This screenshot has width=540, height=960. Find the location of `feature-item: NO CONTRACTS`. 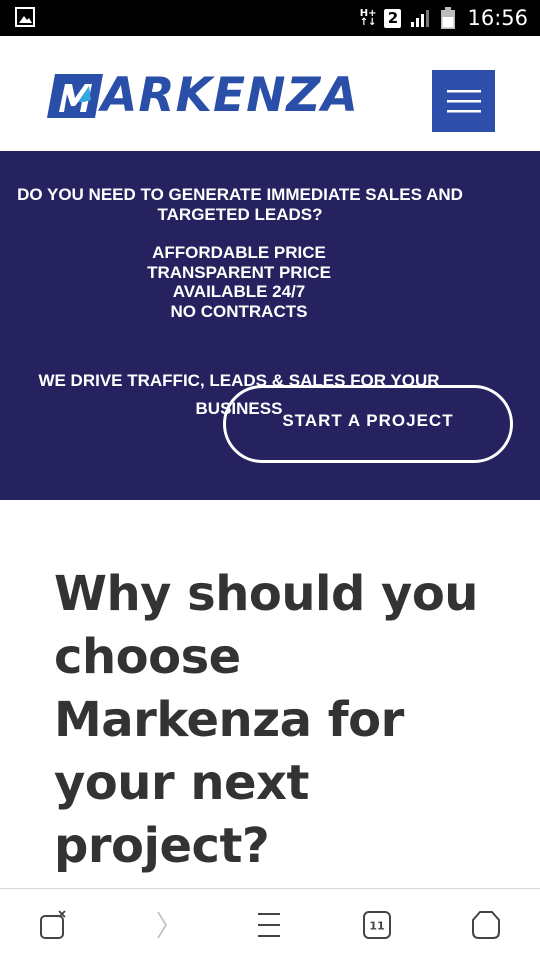

feature-item: NO CONTRACTS is located at coordinates (239, 311).